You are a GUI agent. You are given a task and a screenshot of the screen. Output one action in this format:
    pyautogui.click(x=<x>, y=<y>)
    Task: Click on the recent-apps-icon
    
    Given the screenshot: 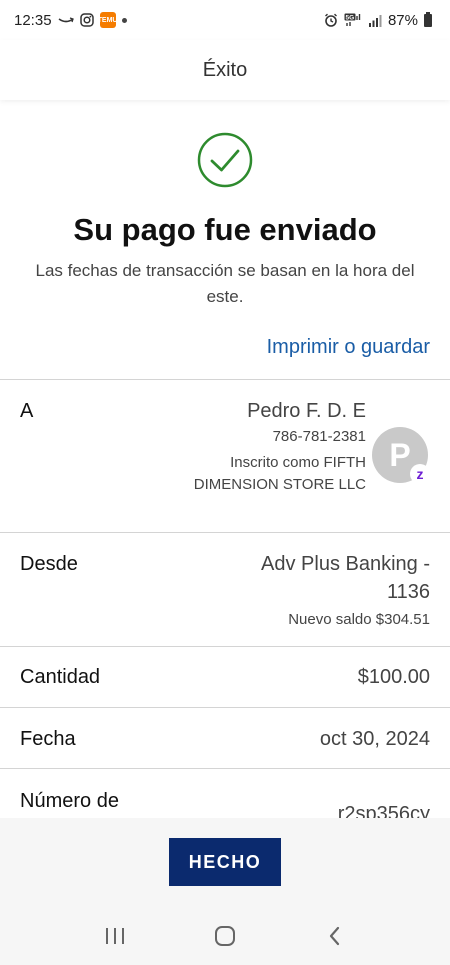 What is the action you would take?
    pyautogui.click(x=115, y=935)
    